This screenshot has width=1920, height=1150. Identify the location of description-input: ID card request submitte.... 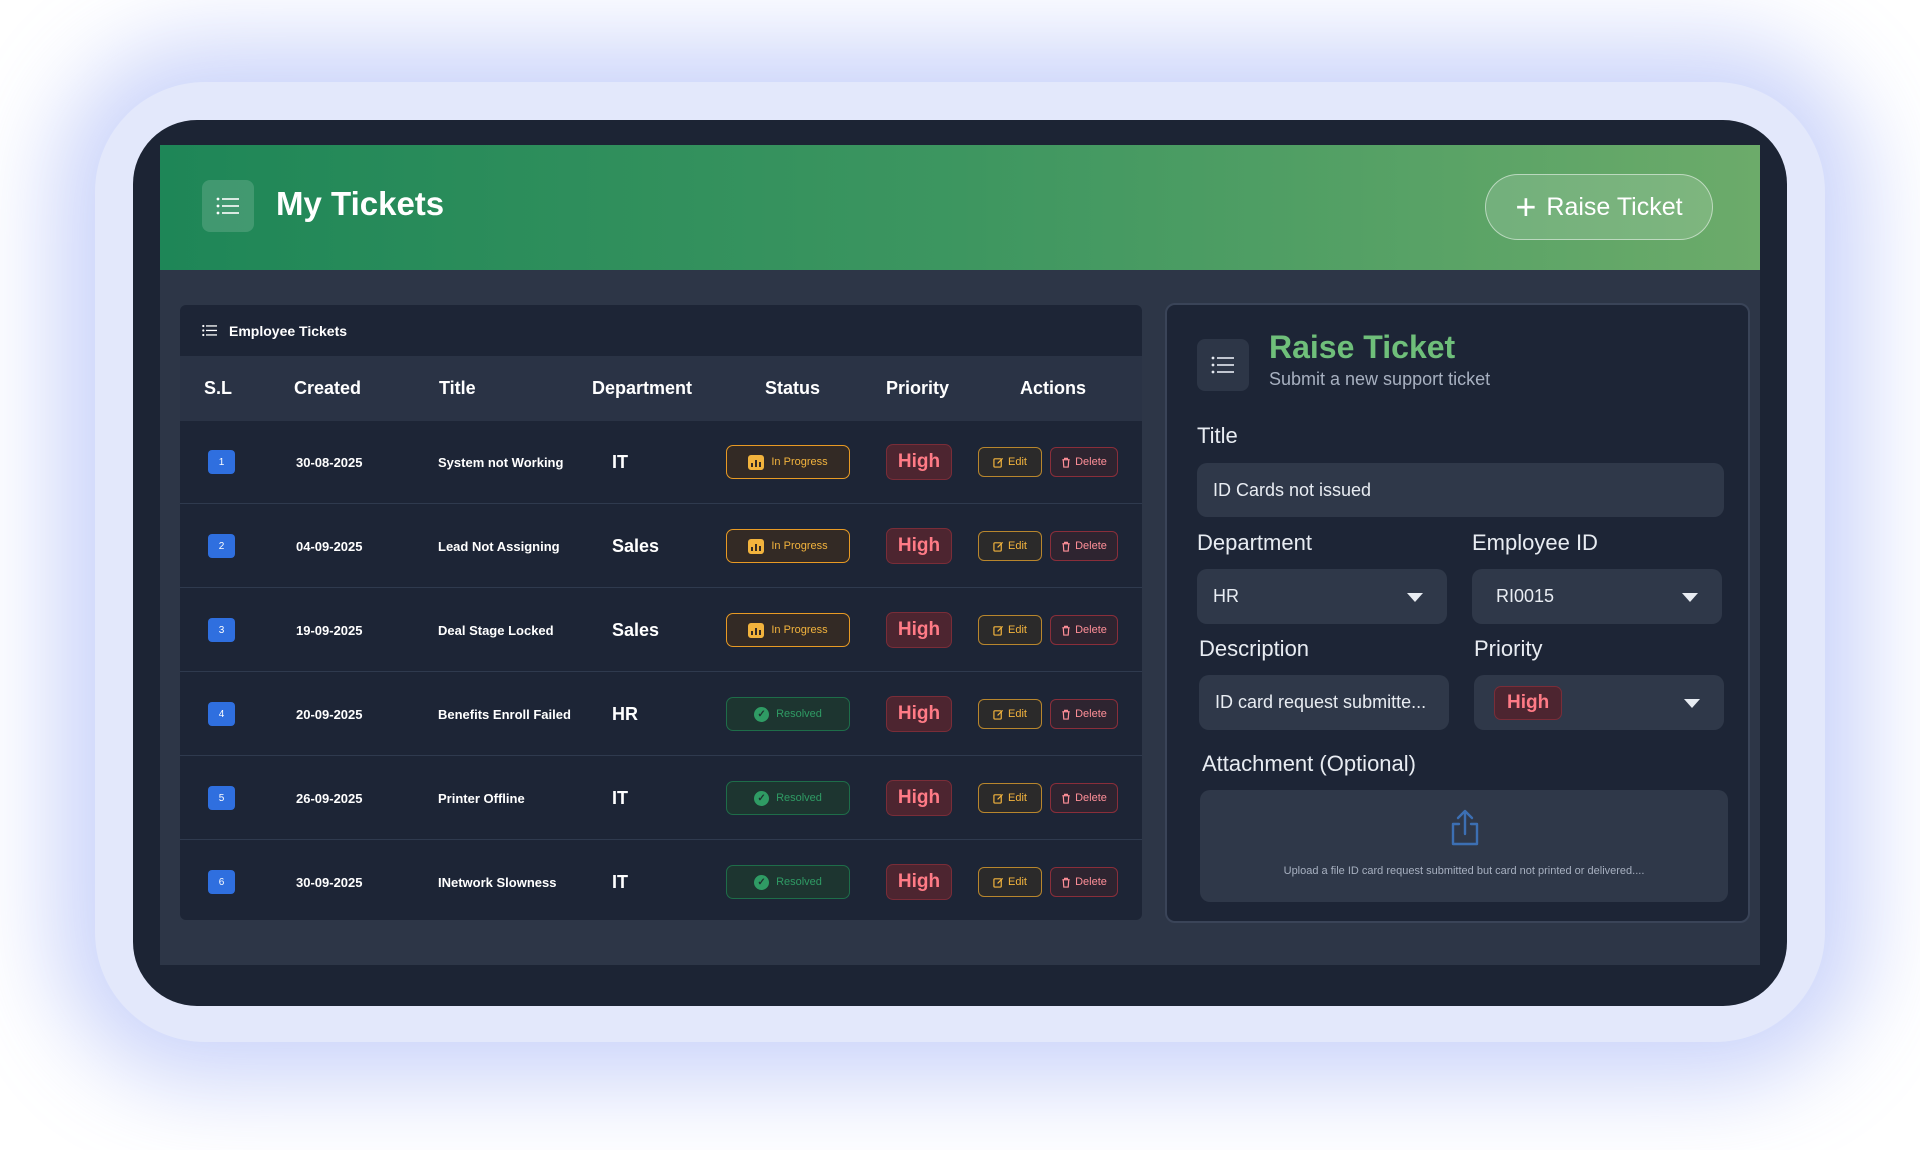
(1324, 702).